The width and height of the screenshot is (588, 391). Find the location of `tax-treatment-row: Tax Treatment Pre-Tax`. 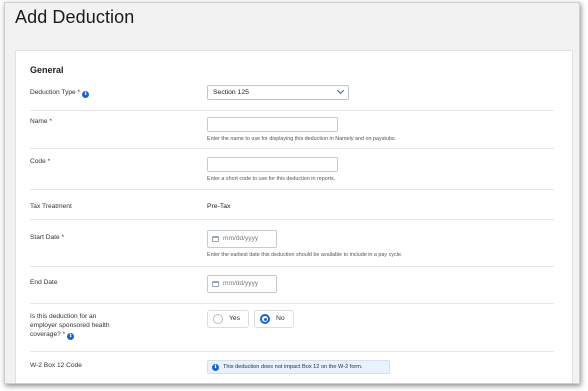

tax-treatment-row: Tax Treatment Pre-Tax is located at coordinates (292, 205).